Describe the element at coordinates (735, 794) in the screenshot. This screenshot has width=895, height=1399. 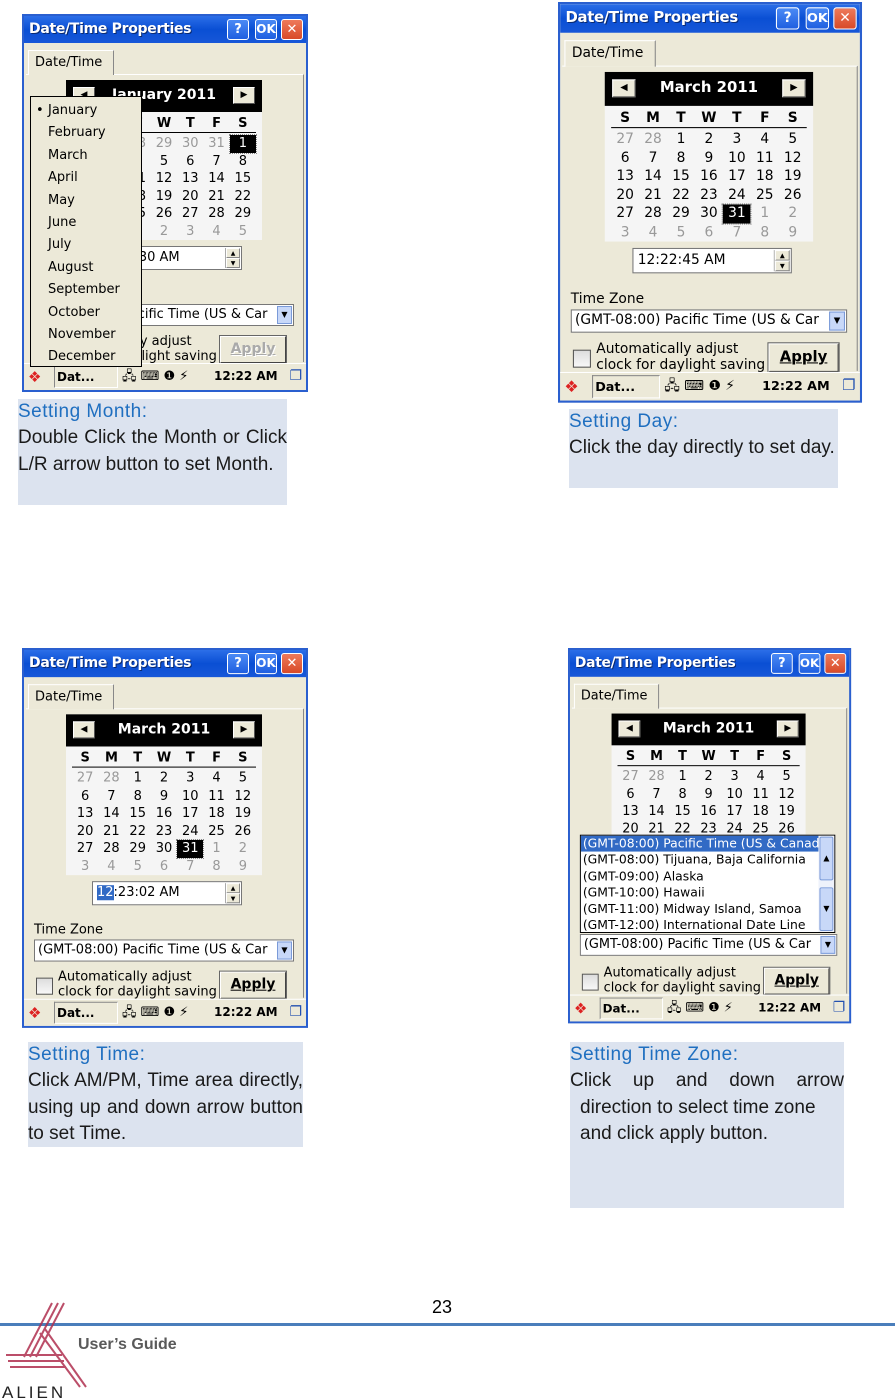
I see `calendar-day: 10` at that location.